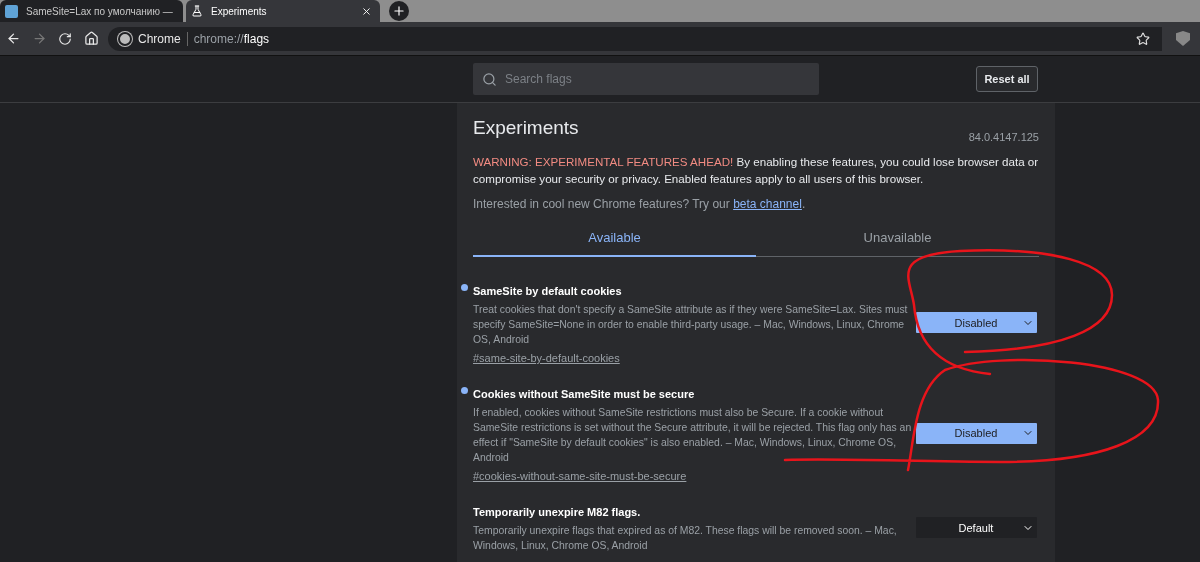 The height and width of the screenshot is (562, 1200). I want to click on home-icon, so click(91, 38).